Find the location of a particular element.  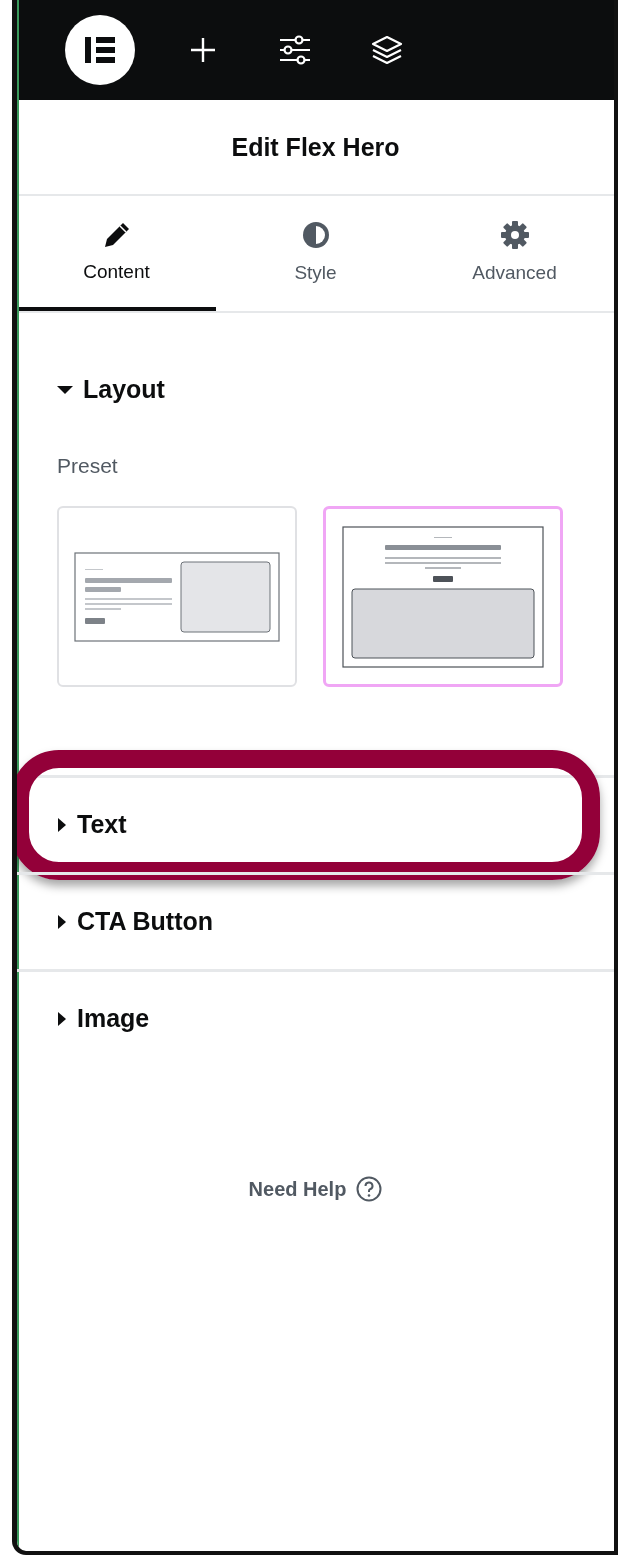

add-icon is located at coordinates (203, 50).